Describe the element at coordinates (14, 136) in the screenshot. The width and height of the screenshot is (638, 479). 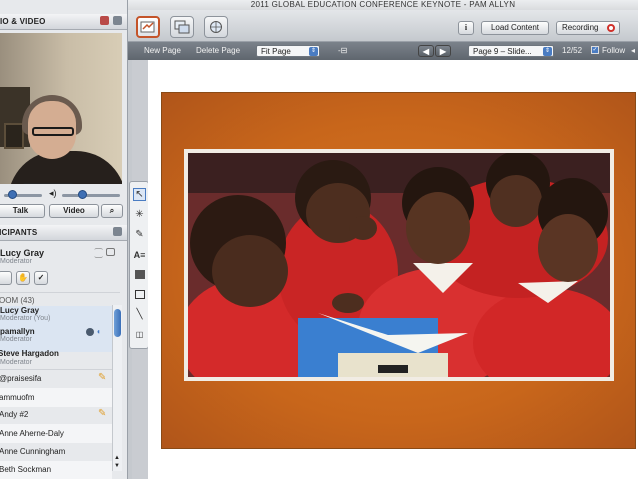
I see `video-picture-frame` at that location.